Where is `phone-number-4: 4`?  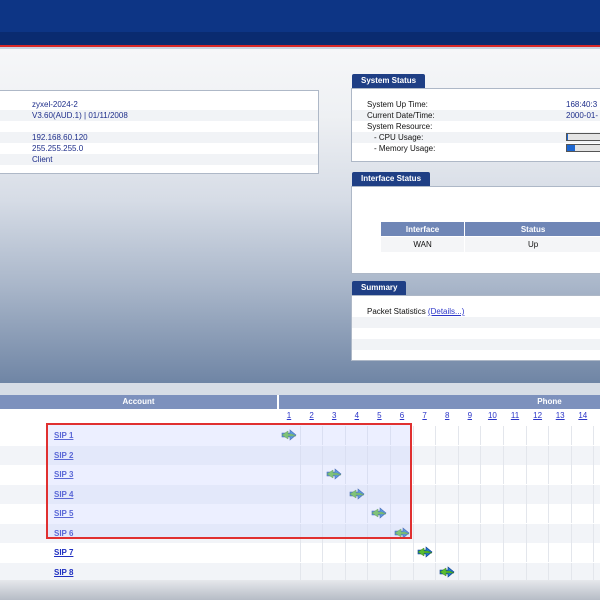 phone-number-4: 4 is located at coordinates (357, 415).